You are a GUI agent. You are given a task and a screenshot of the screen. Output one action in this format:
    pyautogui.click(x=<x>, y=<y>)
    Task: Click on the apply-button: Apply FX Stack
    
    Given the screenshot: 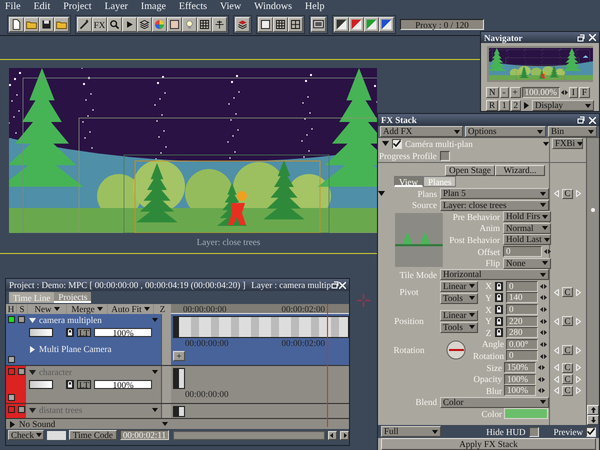 What is the action you would take?
    pyautogui.click(x=488, y=444)
    